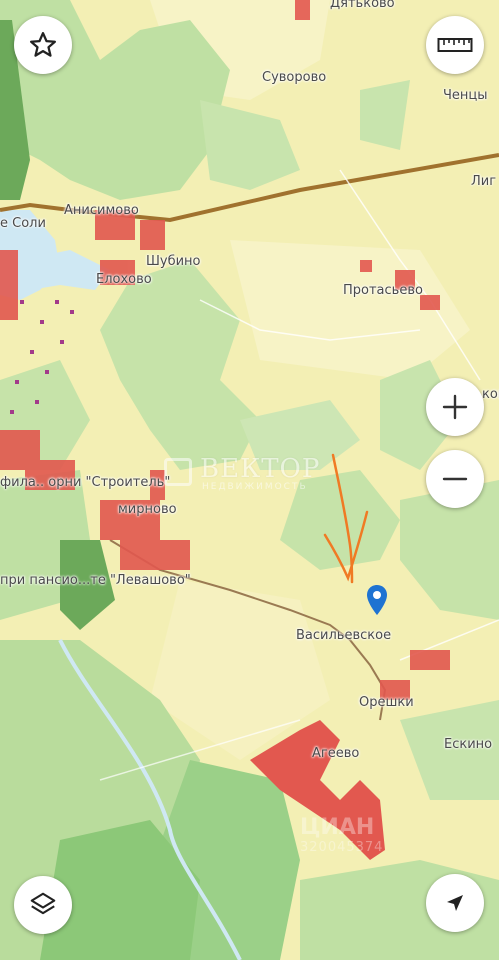  I want to click on layers-icon, so click(43, 903).